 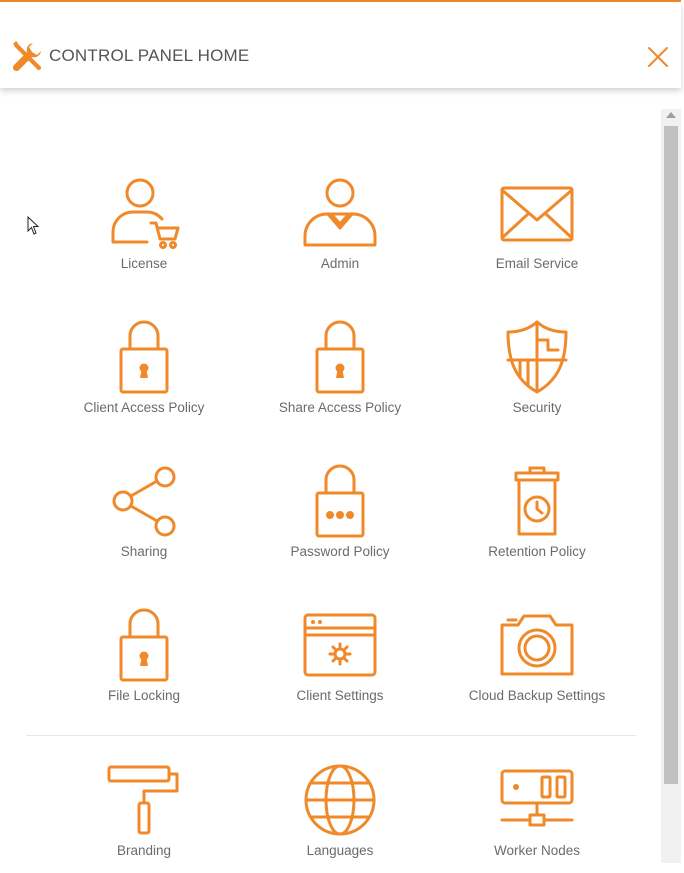 I want to click on tile-label: Sharing, so click(x=144, y=551).